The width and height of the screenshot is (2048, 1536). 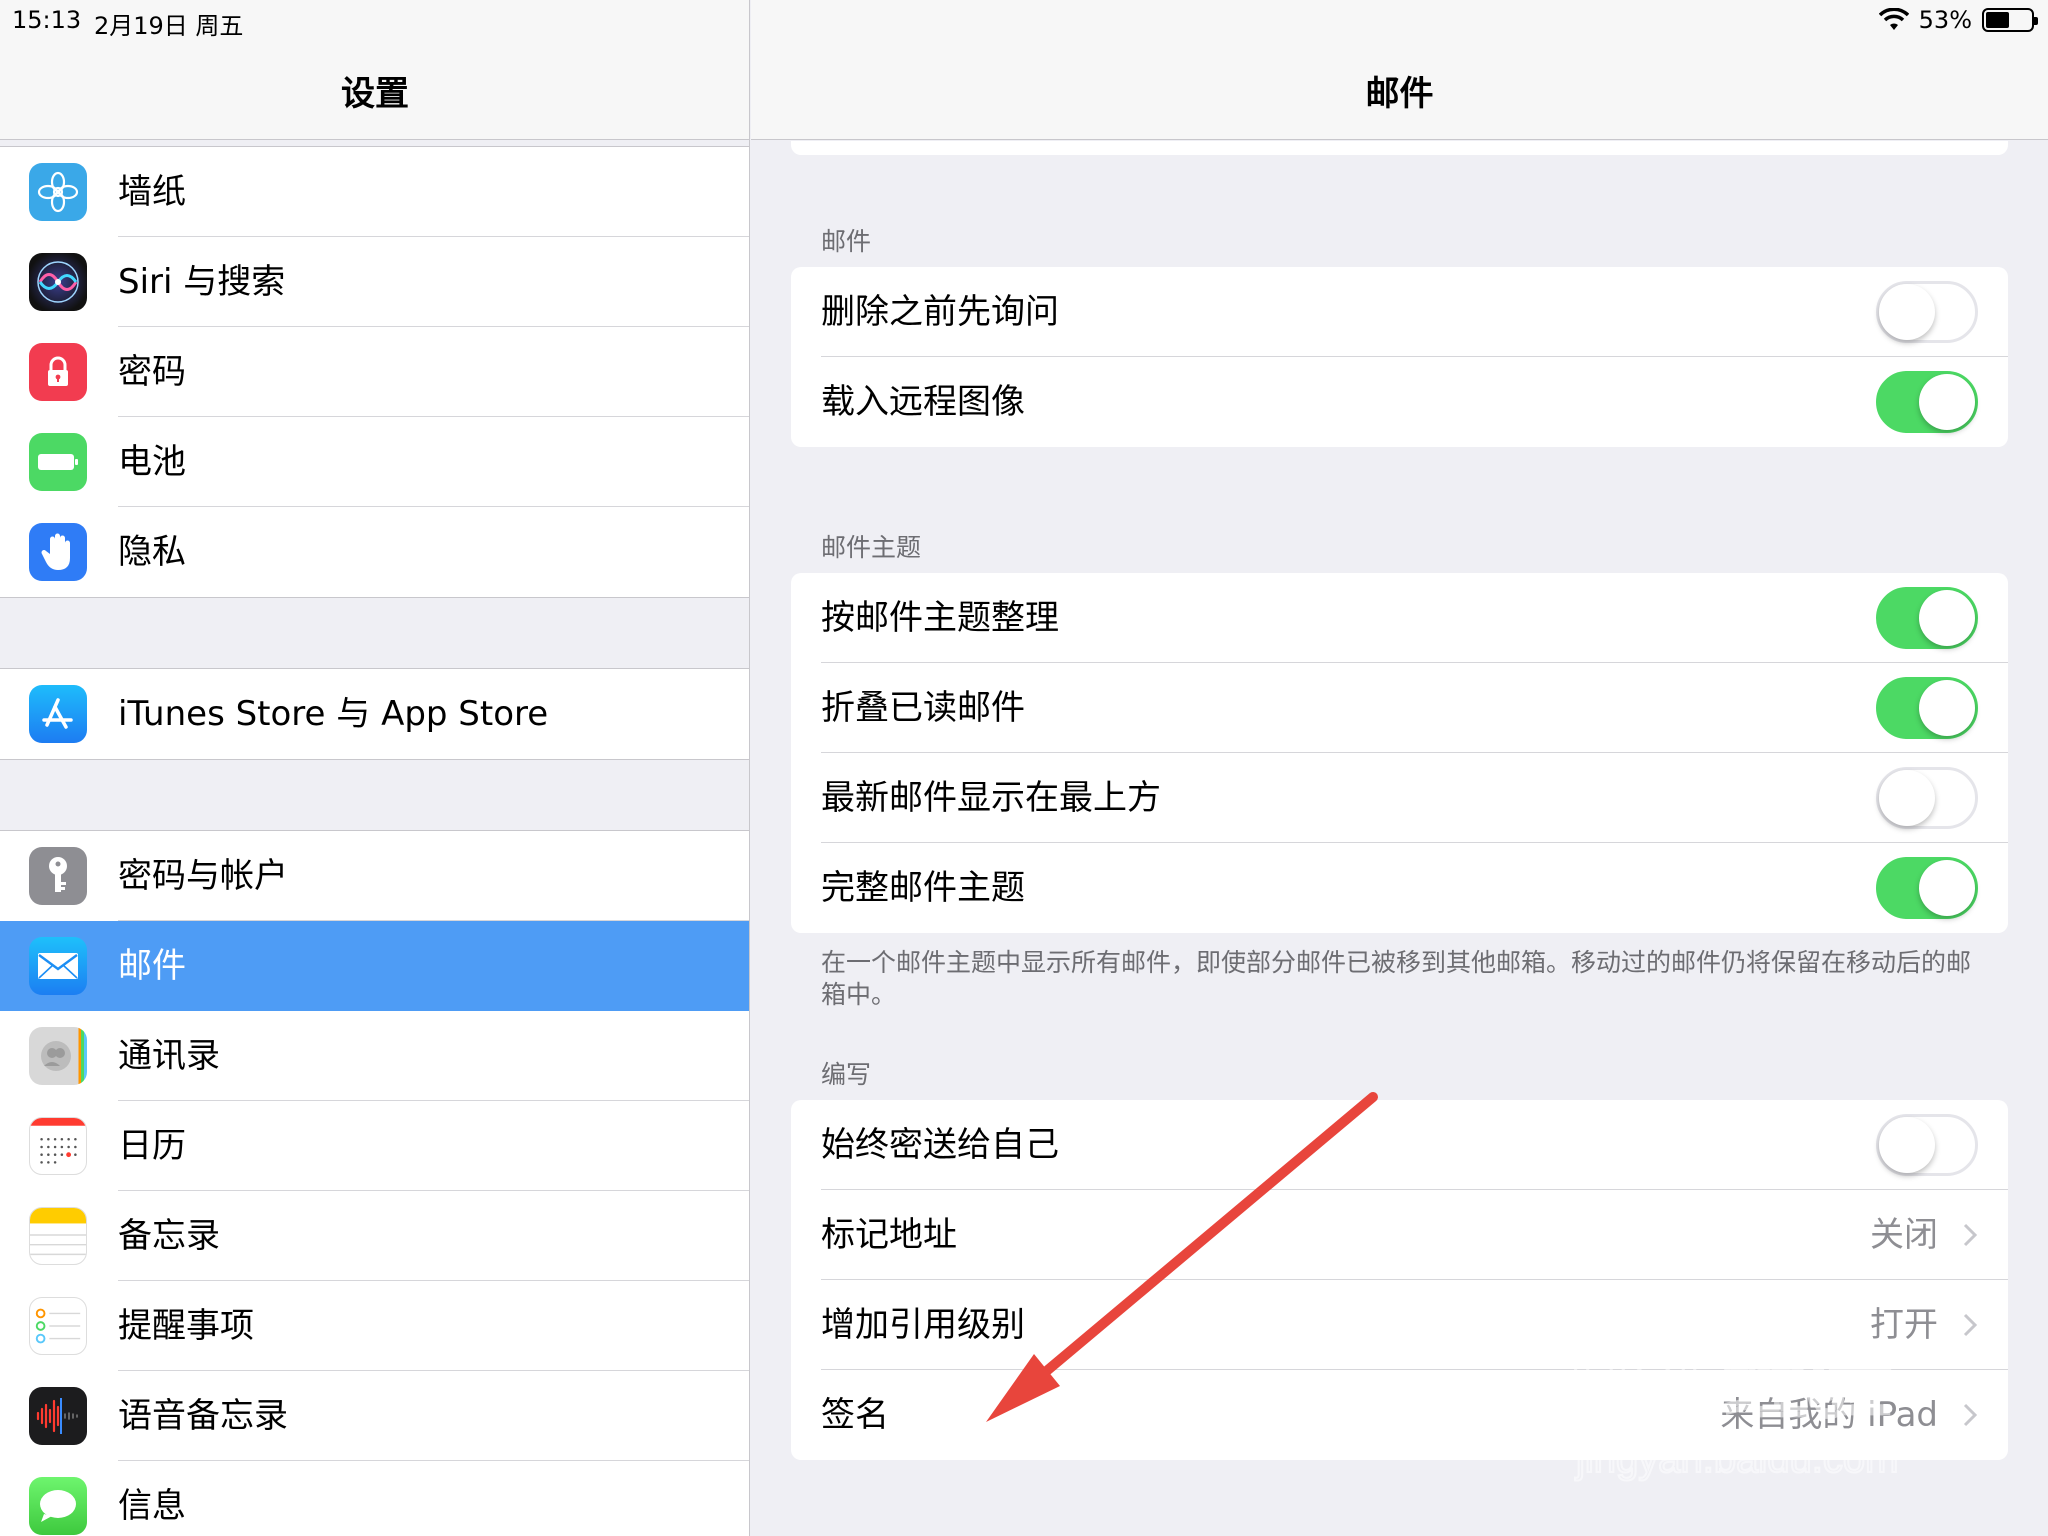 I want to click on sidebar-item-label: 语音备忘录, so click(x=203, y=1416).